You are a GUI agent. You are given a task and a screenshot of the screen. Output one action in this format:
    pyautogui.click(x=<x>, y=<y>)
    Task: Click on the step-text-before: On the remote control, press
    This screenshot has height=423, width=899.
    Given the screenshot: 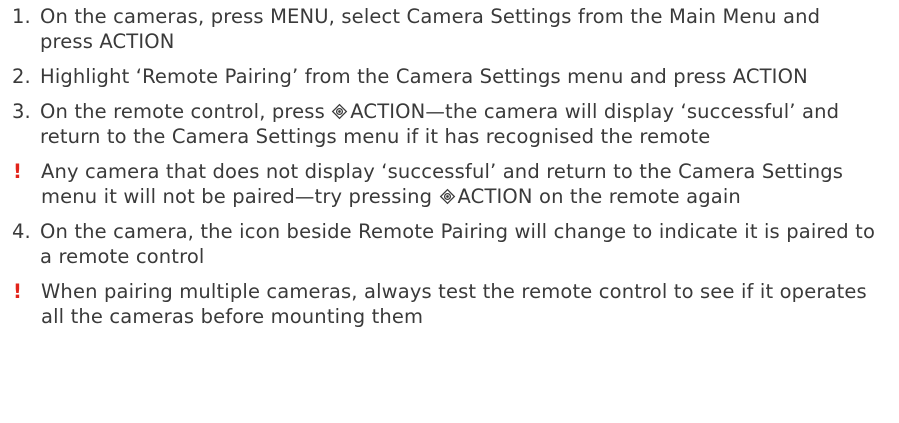 What is the action you would take?
    pyautogui.click(x=186, y=111)
    